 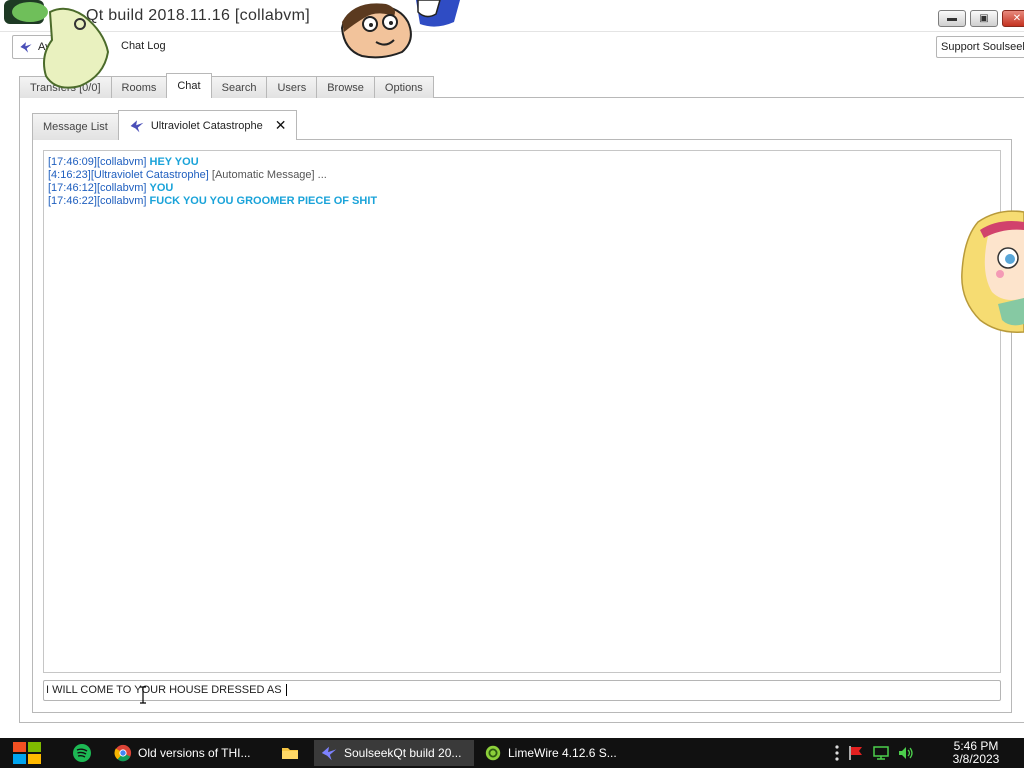 What do you see at coordinates (143, 46) in the screenshot?
I see `chat-log-button: Chat Log` at bounding box center [143, 46].